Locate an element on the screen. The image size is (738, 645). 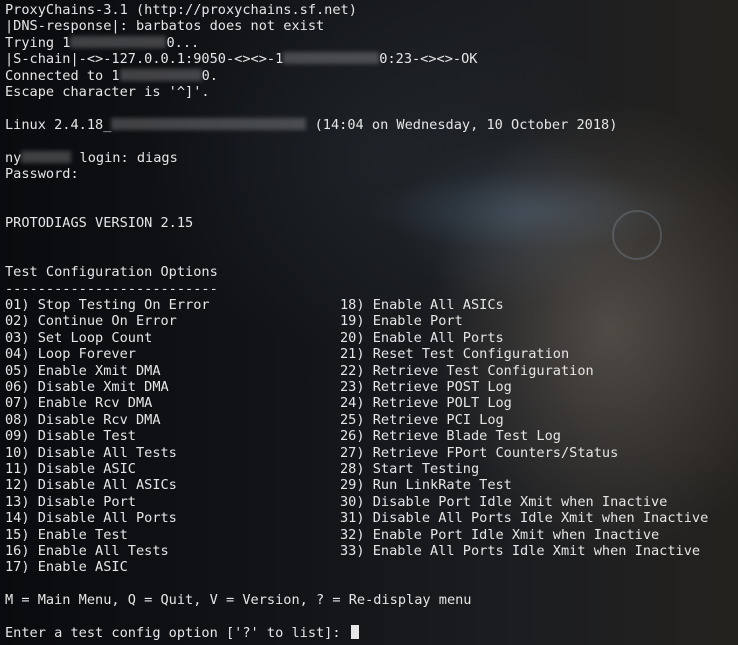
menu-option: 17) Enable ASIC is located at coordinates (66, 567).